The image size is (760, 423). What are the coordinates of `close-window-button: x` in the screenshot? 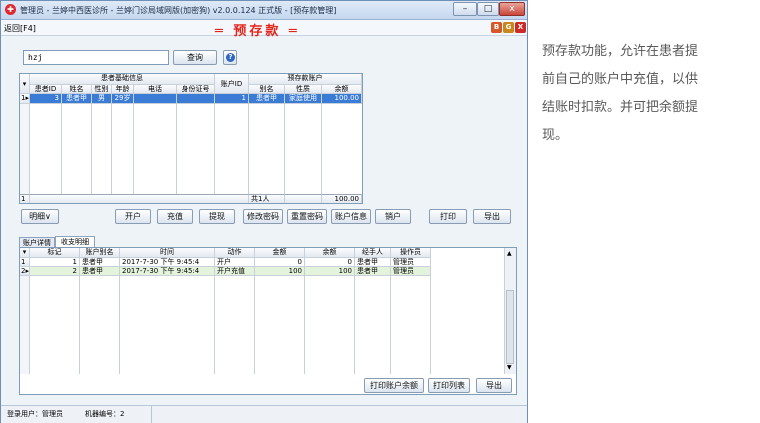 It's located at (512, 9).